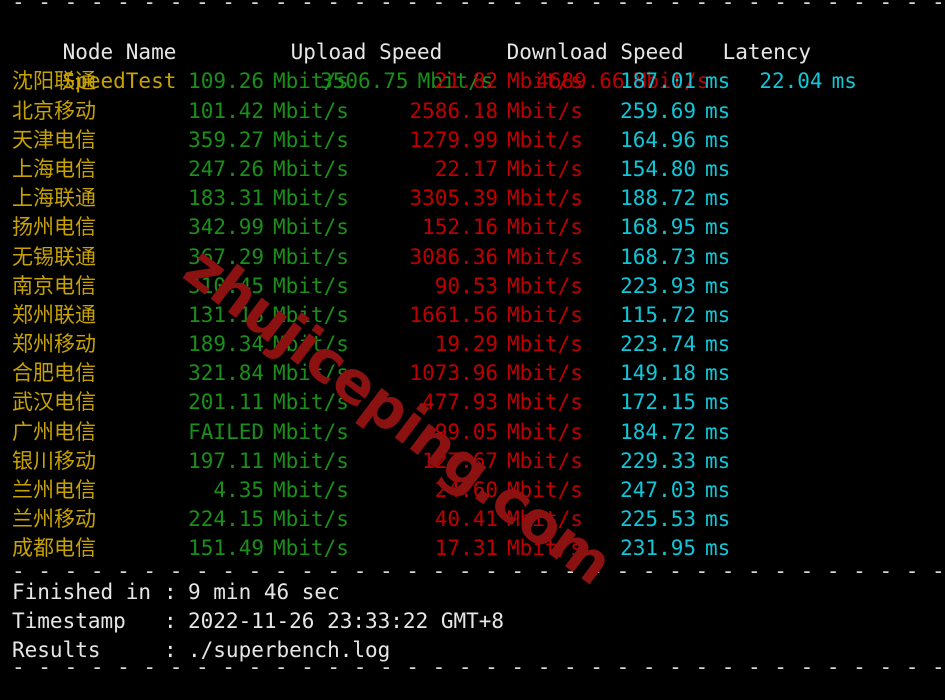 Image resolution: width=945 pixels, height=700 pixels. I want to click on latency: 172.15 ms, so click(676, 402).